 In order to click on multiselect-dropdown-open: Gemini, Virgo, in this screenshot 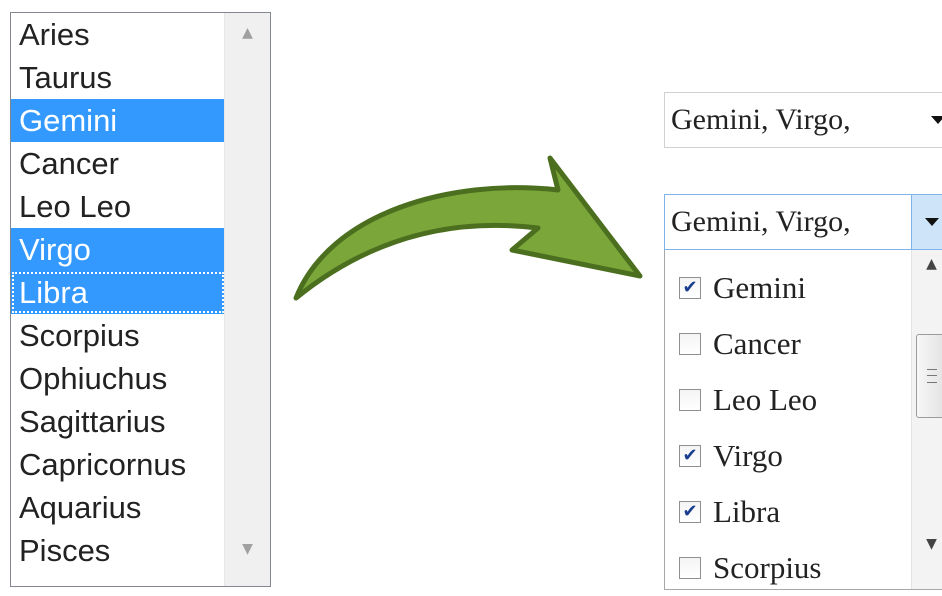, I will do `click(803, 222)`.